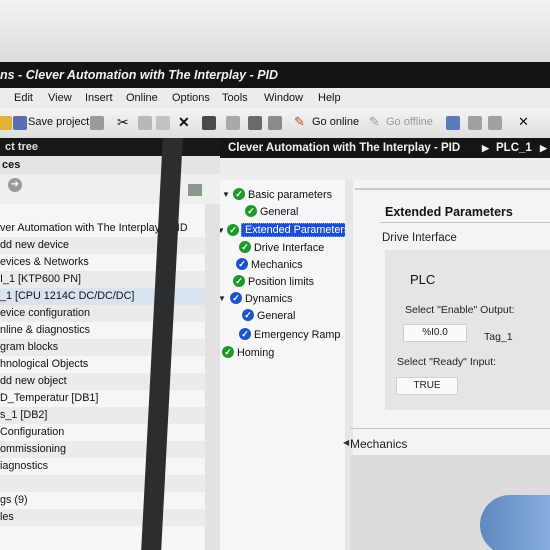  I want to click on compile-icon, so click(233, 123).